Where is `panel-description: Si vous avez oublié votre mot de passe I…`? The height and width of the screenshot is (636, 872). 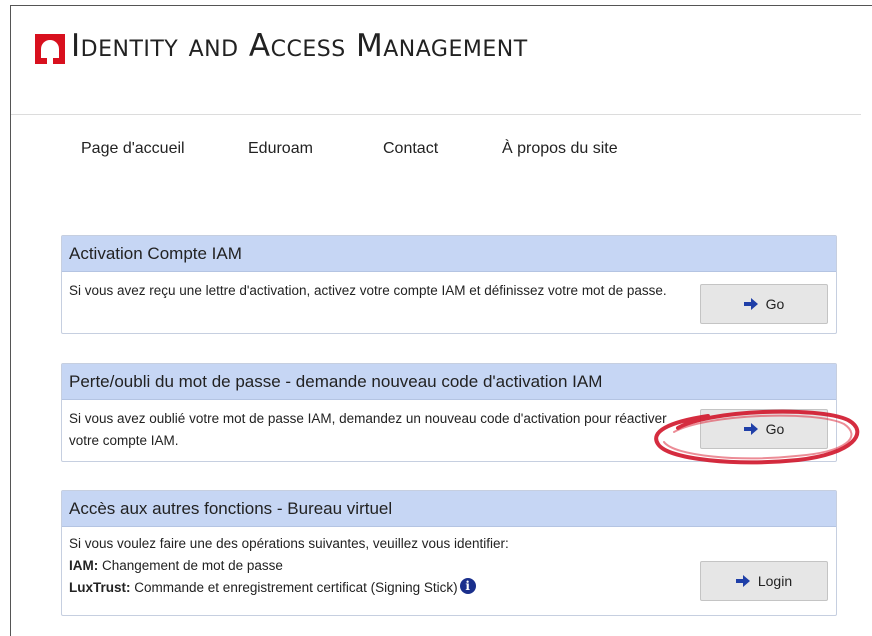 panel-description: Si vous avez oublié votre mot de passe I… is located at coordinates (368, 429).